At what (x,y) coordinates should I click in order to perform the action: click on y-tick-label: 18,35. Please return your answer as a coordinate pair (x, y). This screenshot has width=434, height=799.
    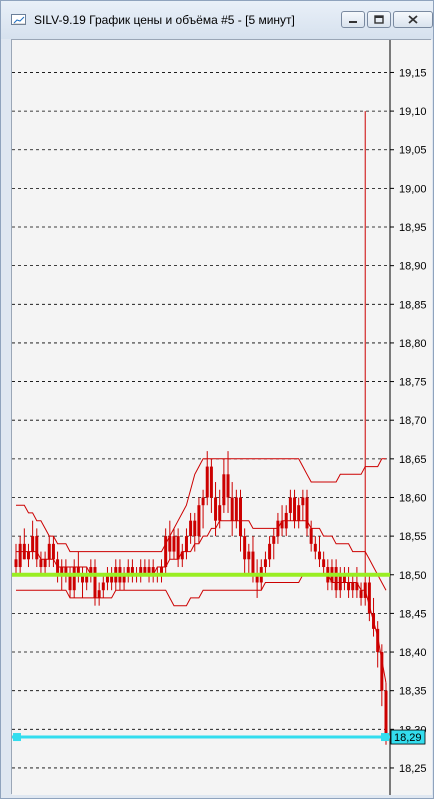
    Looking at the image, I should click on (413, 692).